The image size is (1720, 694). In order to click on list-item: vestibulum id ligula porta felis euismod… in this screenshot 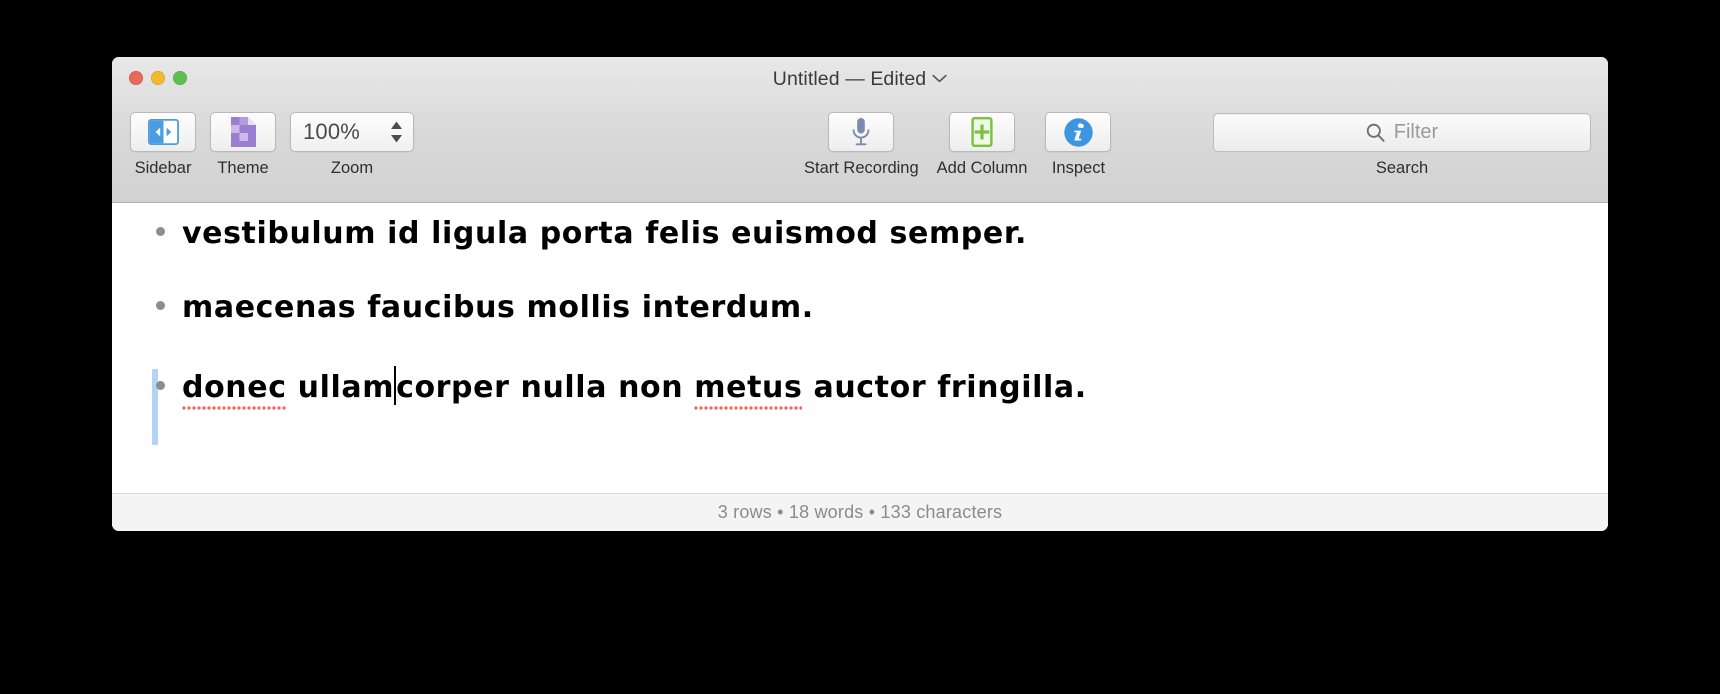, I will do `click(860, 253)`.